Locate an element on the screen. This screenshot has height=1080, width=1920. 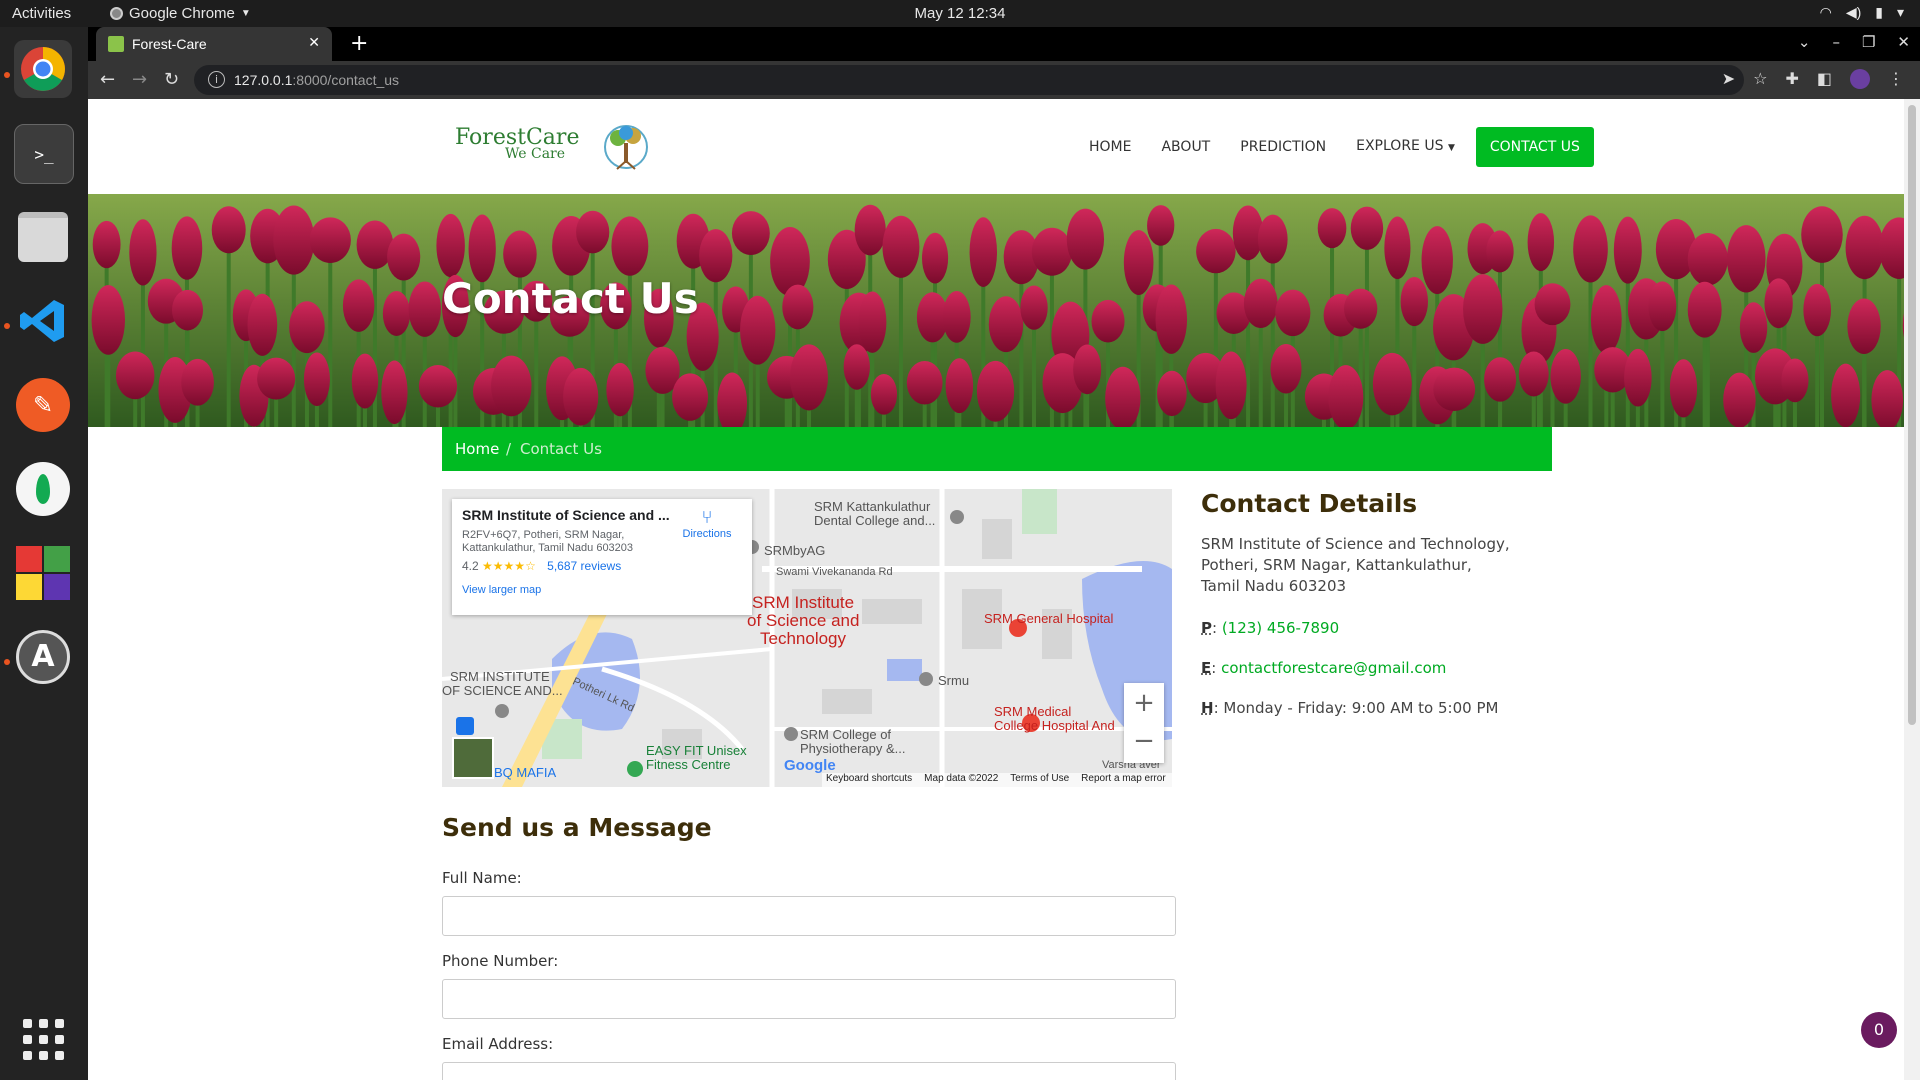
phone-row: P: (123) 456-7890 is located at coordinates (1270, 628).